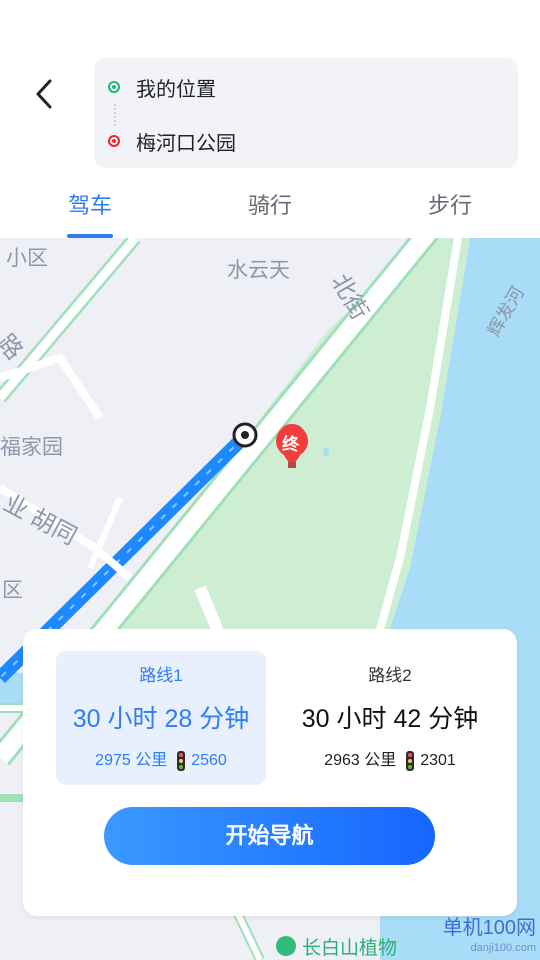  Describe the element at coordinates (114, 87) in the screenshot. I see `origin-dot-icon` at that location.